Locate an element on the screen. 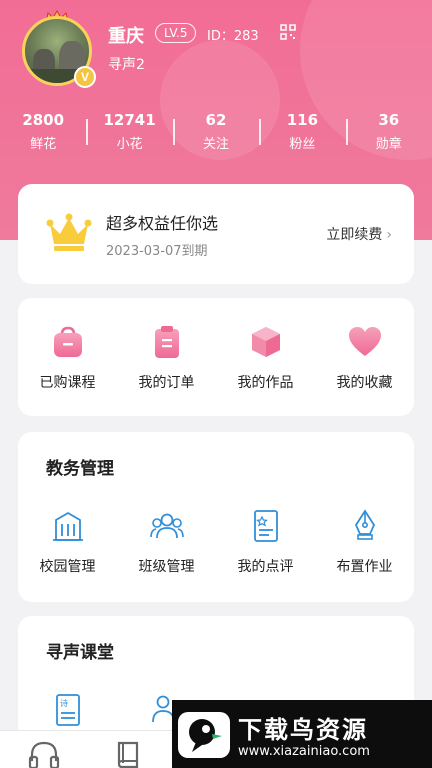  watermark-url: www.xiazainiao.com is located at coordinates (304, 751).